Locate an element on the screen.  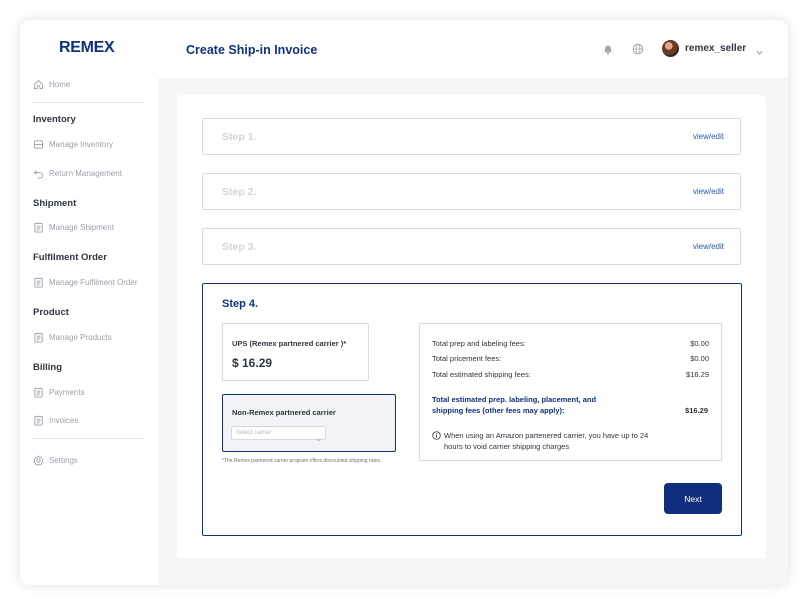
total-fees-amount: $16.29 is located at coordinates (696, 410).